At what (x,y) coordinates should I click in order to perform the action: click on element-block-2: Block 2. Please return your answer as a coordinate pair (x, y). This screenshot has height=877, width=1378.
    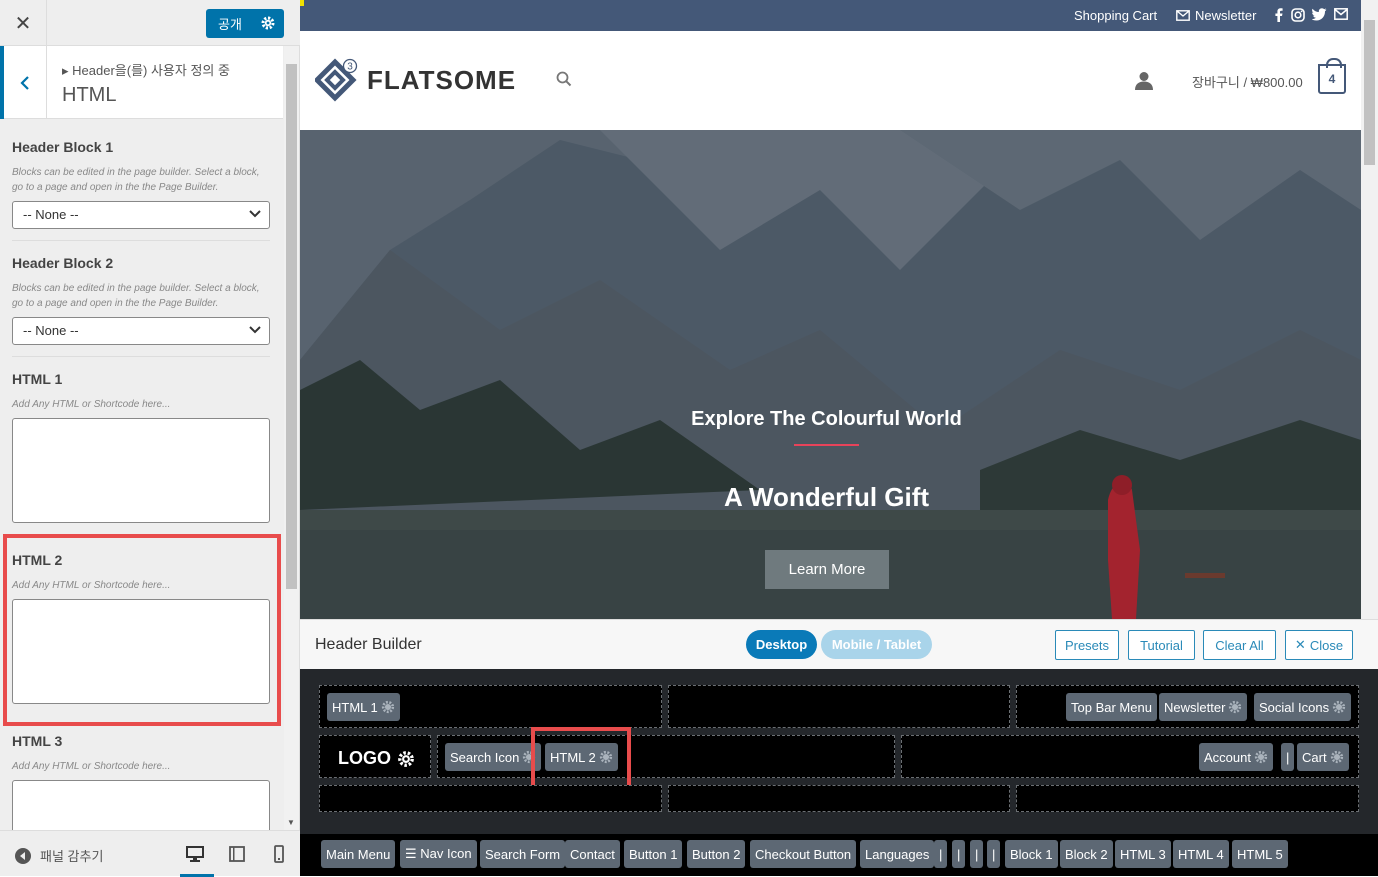
    Looking at the image, I should click on (1086, 854).